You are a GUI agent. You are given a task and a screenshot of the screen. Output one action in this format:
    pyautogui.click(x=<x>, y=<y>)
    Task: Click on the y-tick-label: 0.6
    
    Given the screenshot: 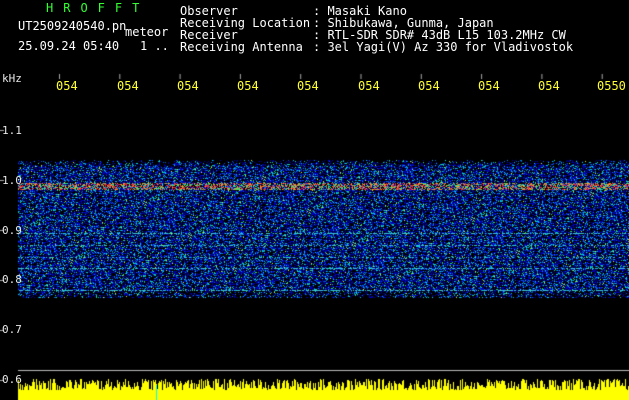 What is the action you would take?
    pyautogui.click(x=12, y=379)
    